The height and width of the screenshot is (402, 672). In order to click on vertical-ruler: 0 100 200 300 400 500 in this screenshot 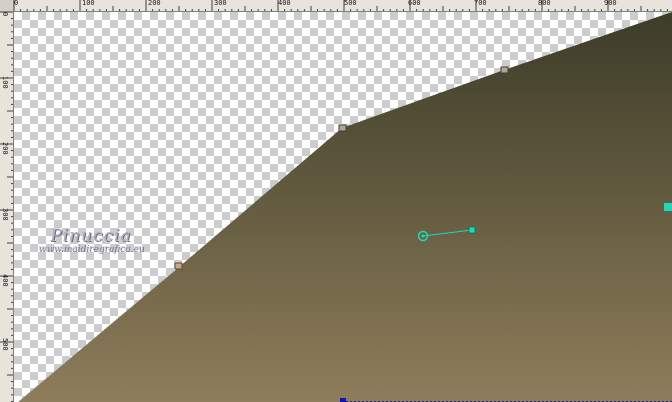, I will do `click(7, 207)`.